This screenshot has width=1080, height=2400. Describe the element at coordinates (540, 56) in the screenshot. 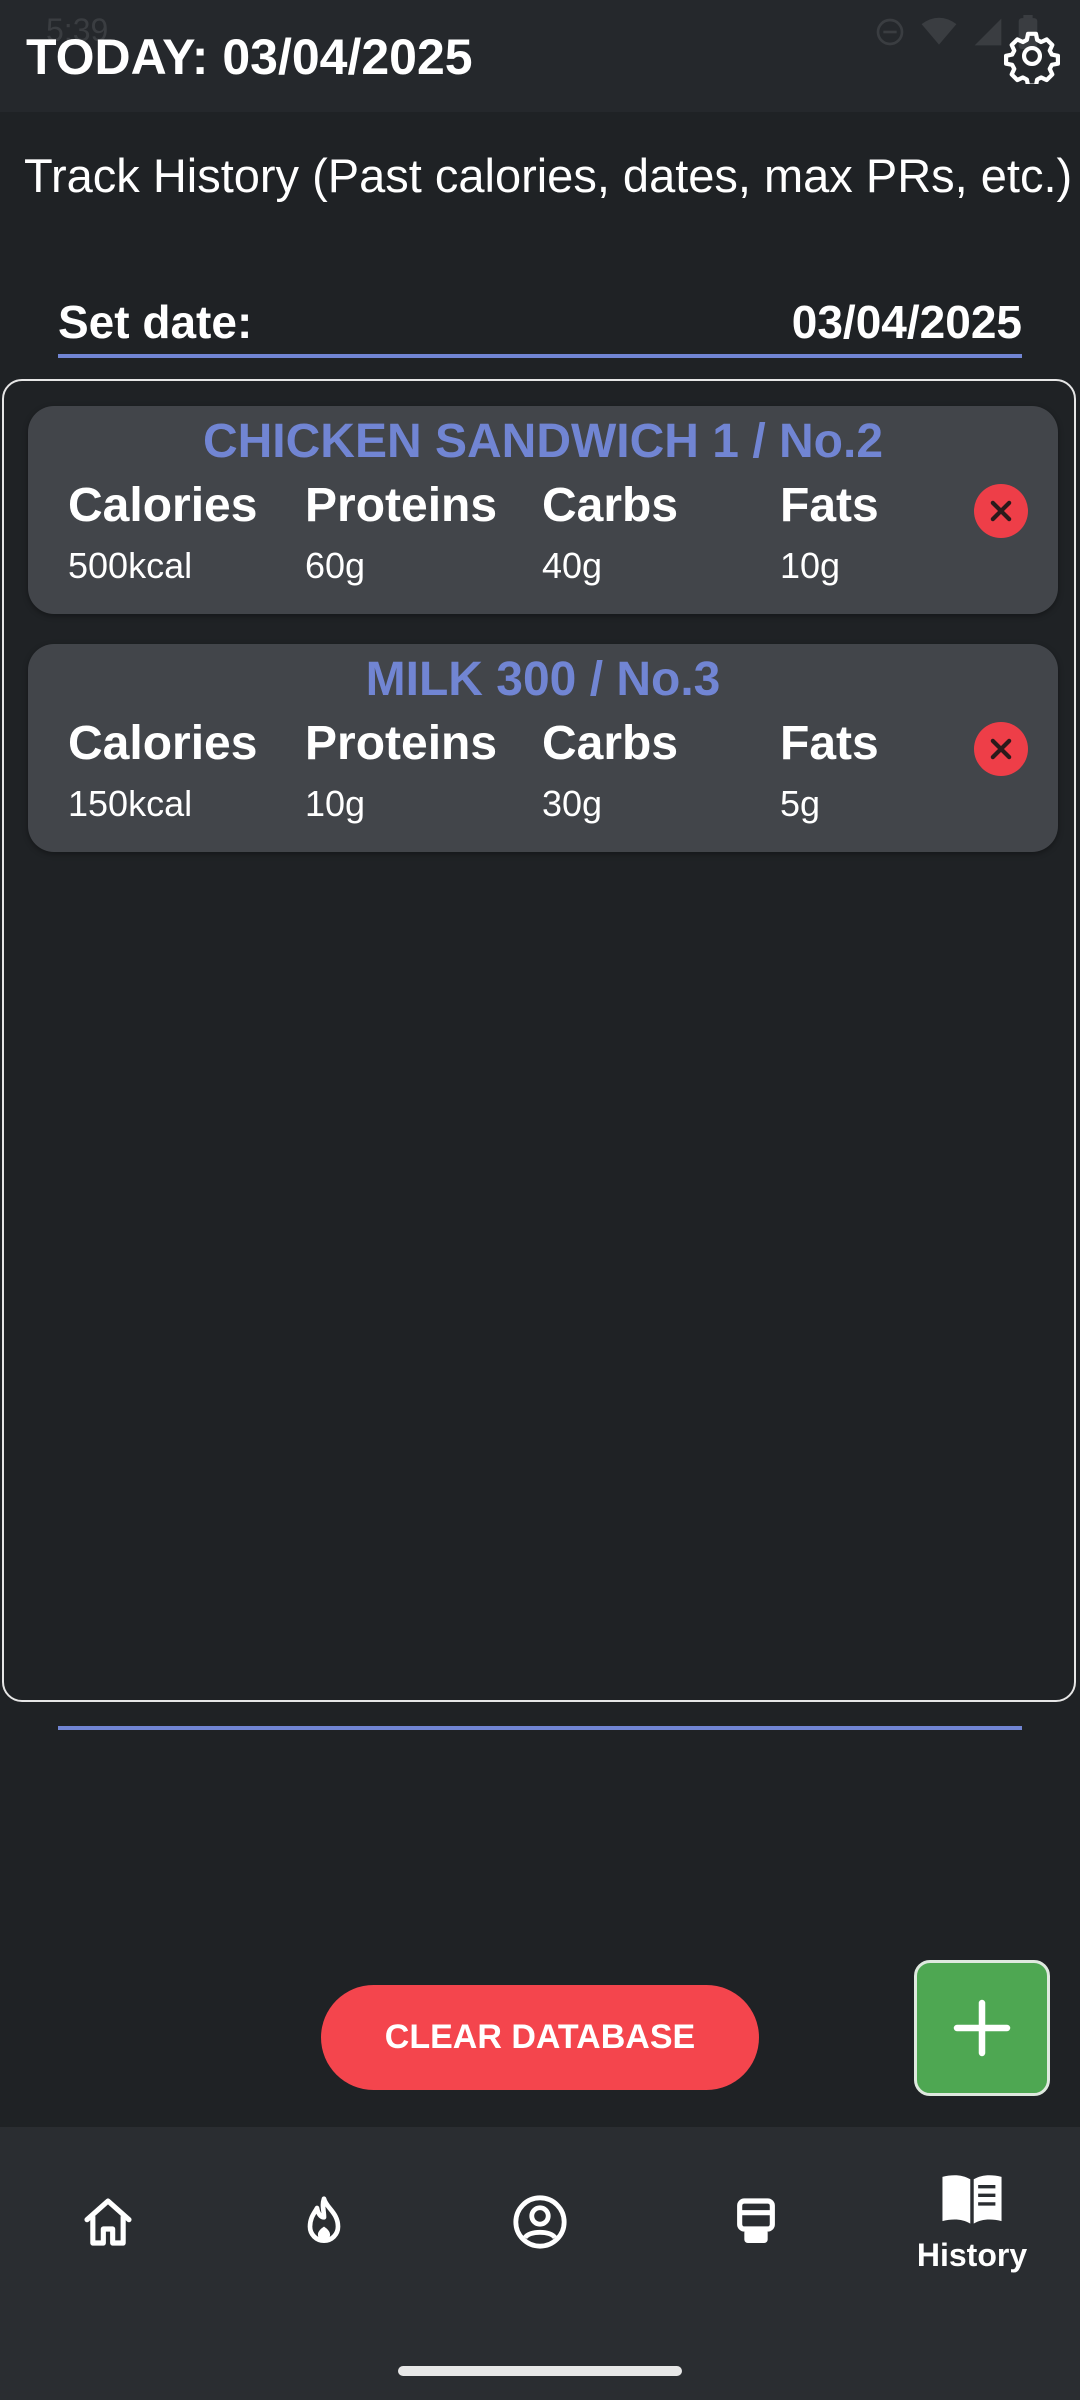

I see `top-app-bar: 5:39 TODAY: 03/04/2025` at that location.